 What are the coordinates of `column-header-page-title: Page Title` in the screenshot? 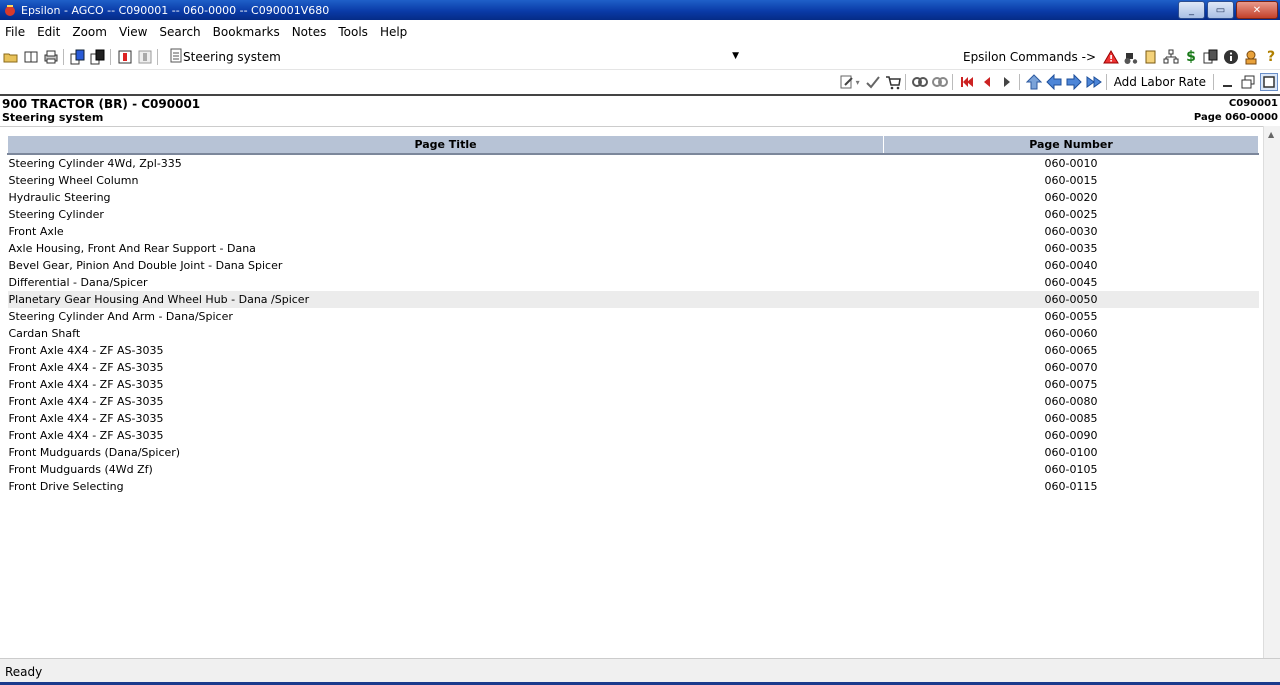 It's located at (445, 145).